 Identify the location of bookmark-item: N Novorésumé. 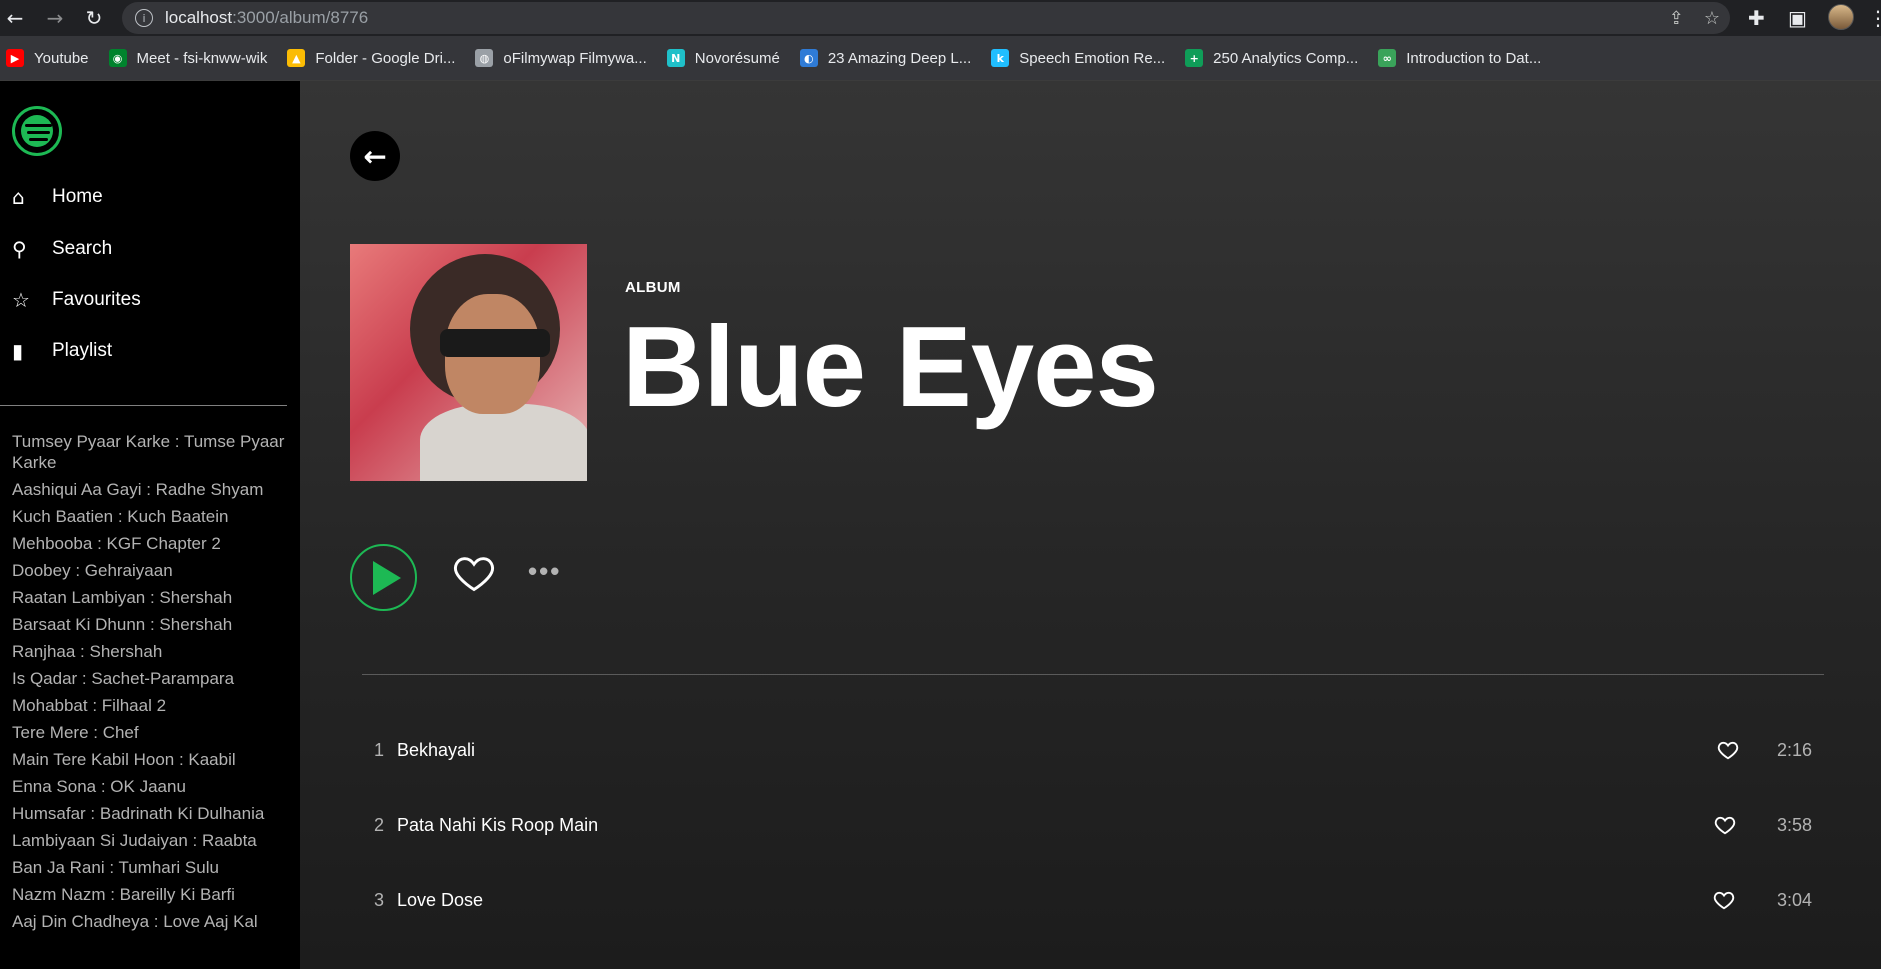
(723, 58).